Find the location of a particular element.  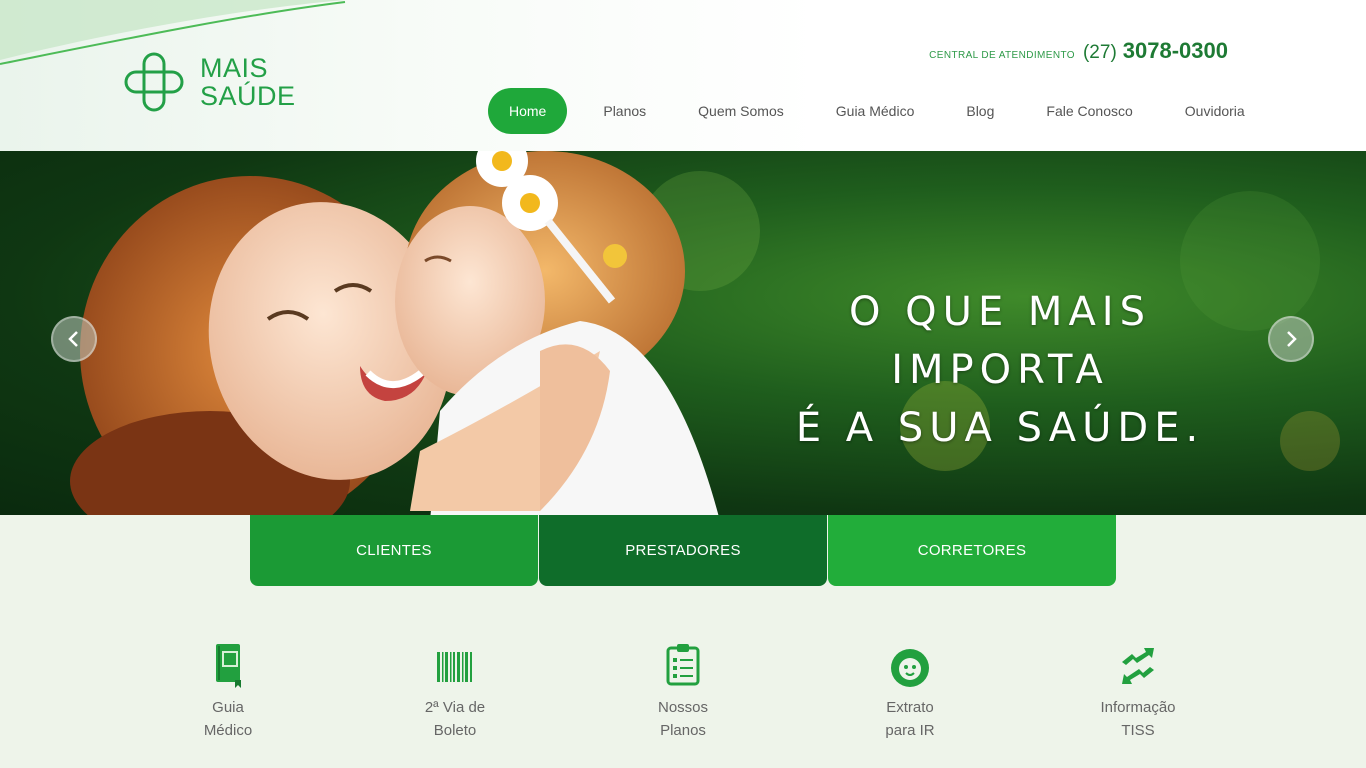

nav-ouvidoria: Ouvidoria is located at coordinates (1215, 111).